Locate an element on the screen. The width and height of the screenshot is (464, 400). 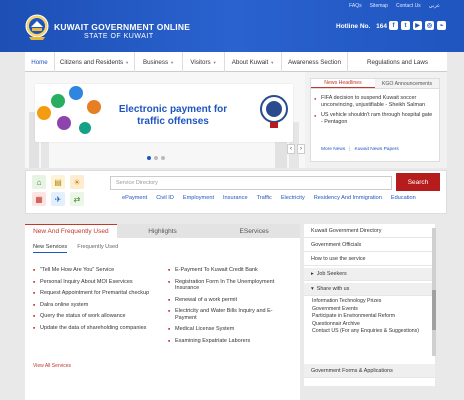
submenu-item: Government Events is located at coordinates (365, 310).